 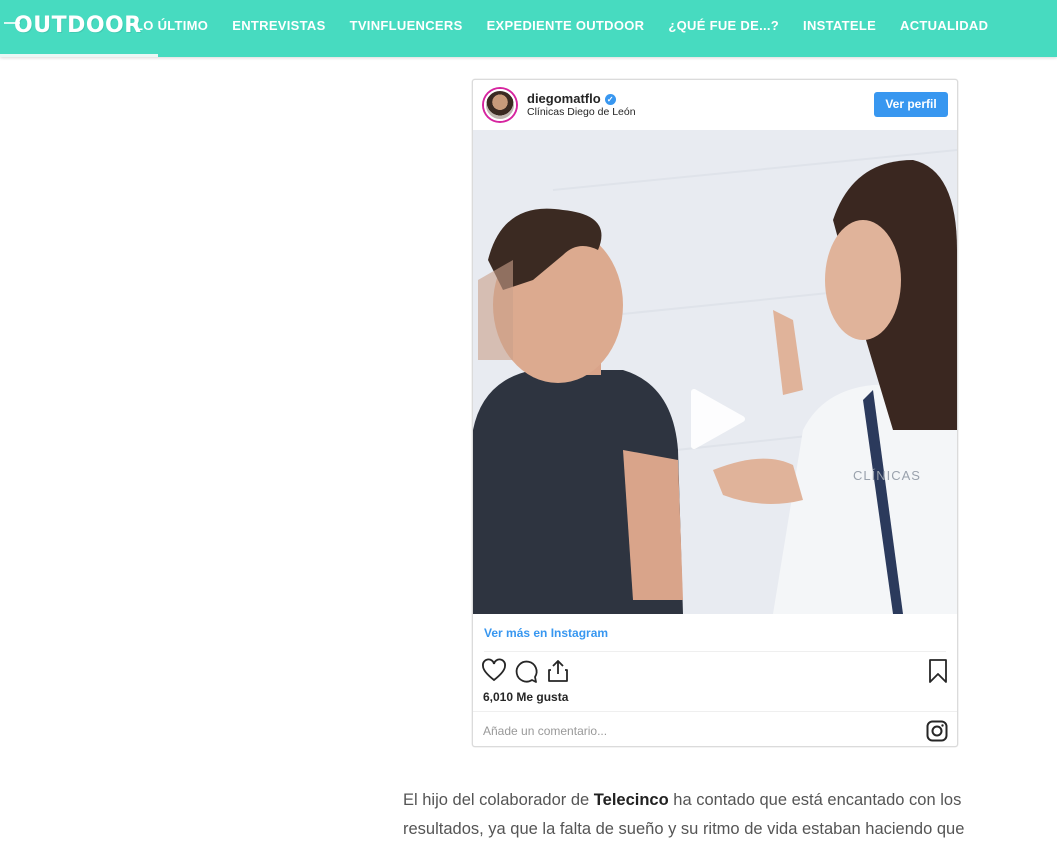 What do you see at coordinates (631, 800) in the screenshot?
I see `para-bold-telecinco: Telecinco` at bounding box center [631, 800].